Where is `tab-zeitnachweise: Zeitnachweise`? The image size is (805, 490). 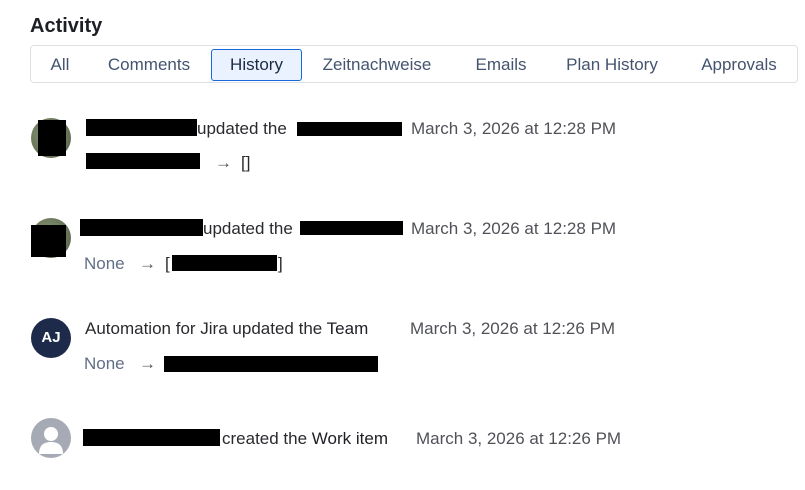 tab-zeitnachweise: Zeitnachweise is located at coordinates (377, 65).